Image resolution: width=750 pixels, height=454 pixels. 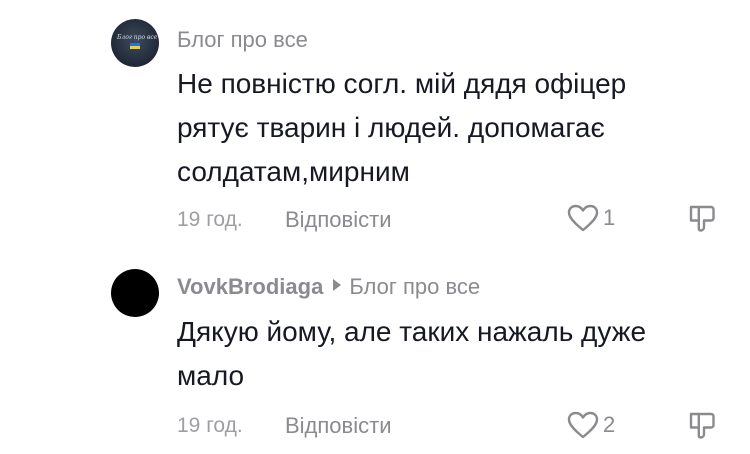 What do you see at coordinates (211, 375) in the screenshot?
I see `comment-text-line: мало` at bounding box center [211, 375].